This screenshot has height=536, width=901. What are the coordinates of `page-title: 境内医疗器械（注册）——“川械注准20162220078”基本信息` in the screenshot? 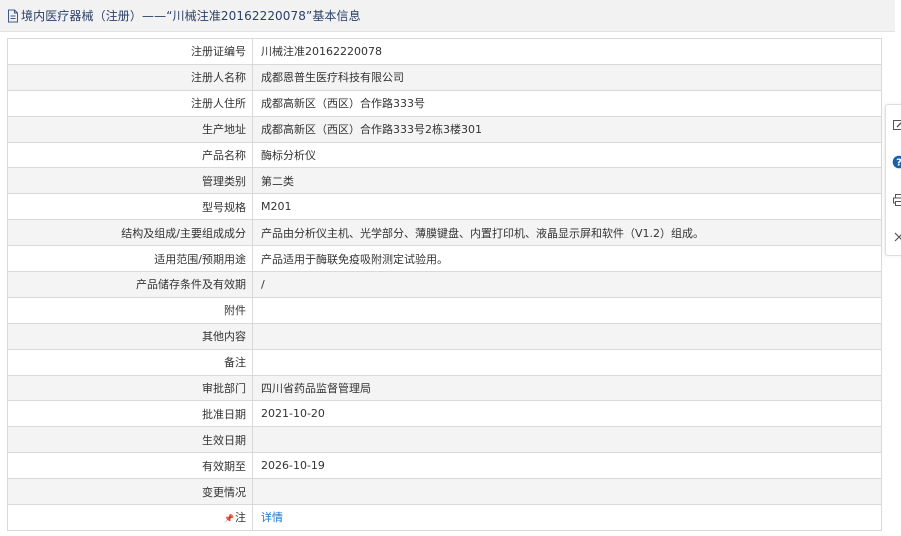 It's located at (191, 16).